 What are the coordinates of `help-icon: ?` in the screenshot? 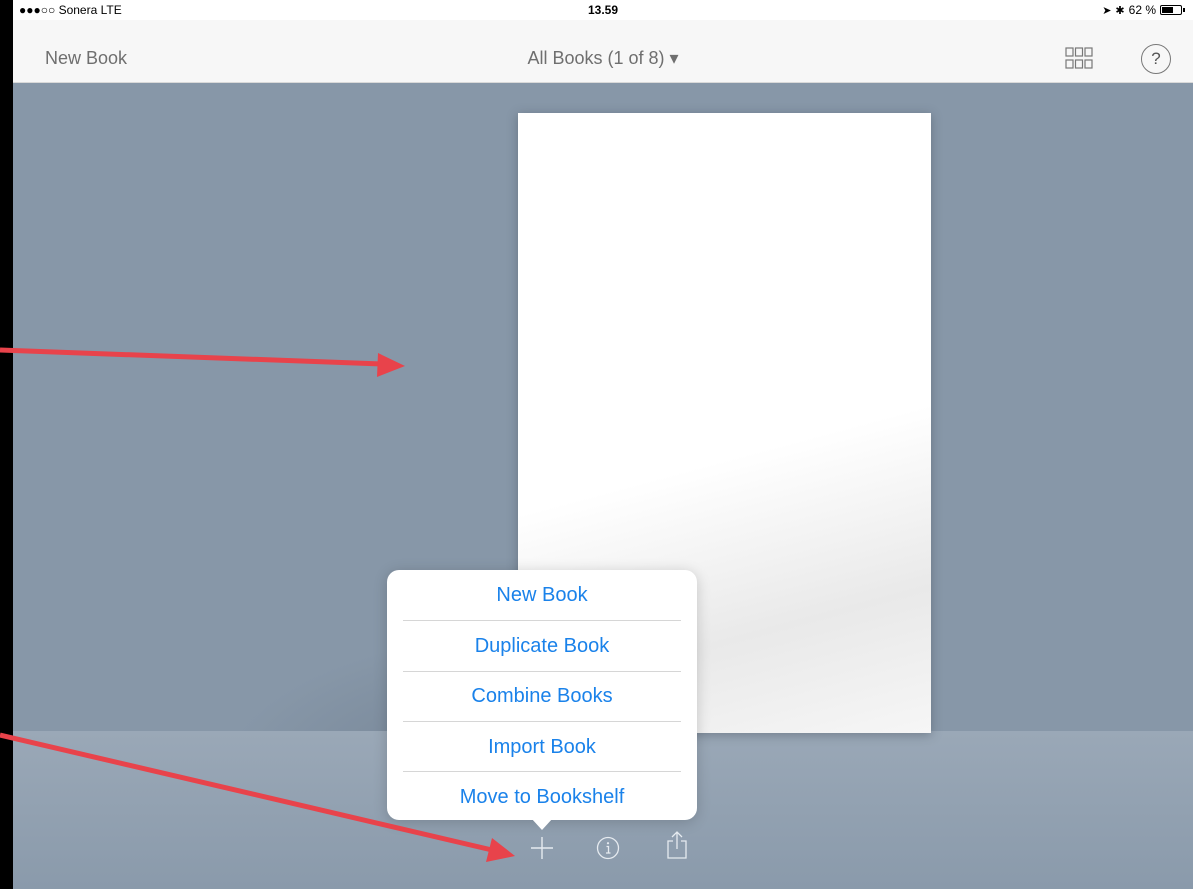 It's located at (1156, 59).